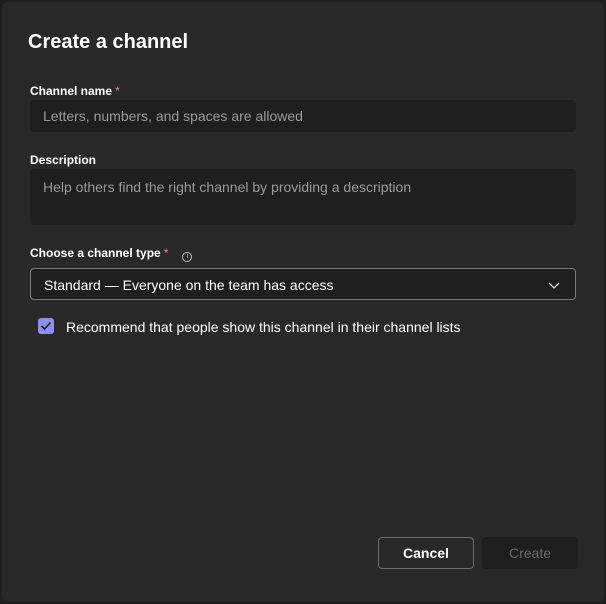  Describe the element at coordinates (554, 285) in the screenshot. I see `chevron-down-icon` at that location.